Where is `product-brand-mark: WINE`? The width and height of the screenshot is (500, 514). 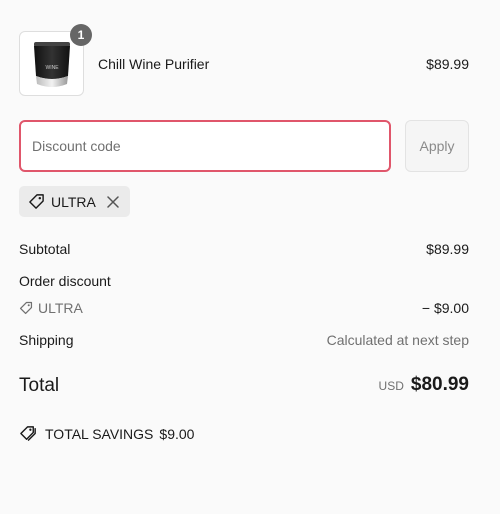 product-brand-mark: WINE is located at coordinates (52, 68).